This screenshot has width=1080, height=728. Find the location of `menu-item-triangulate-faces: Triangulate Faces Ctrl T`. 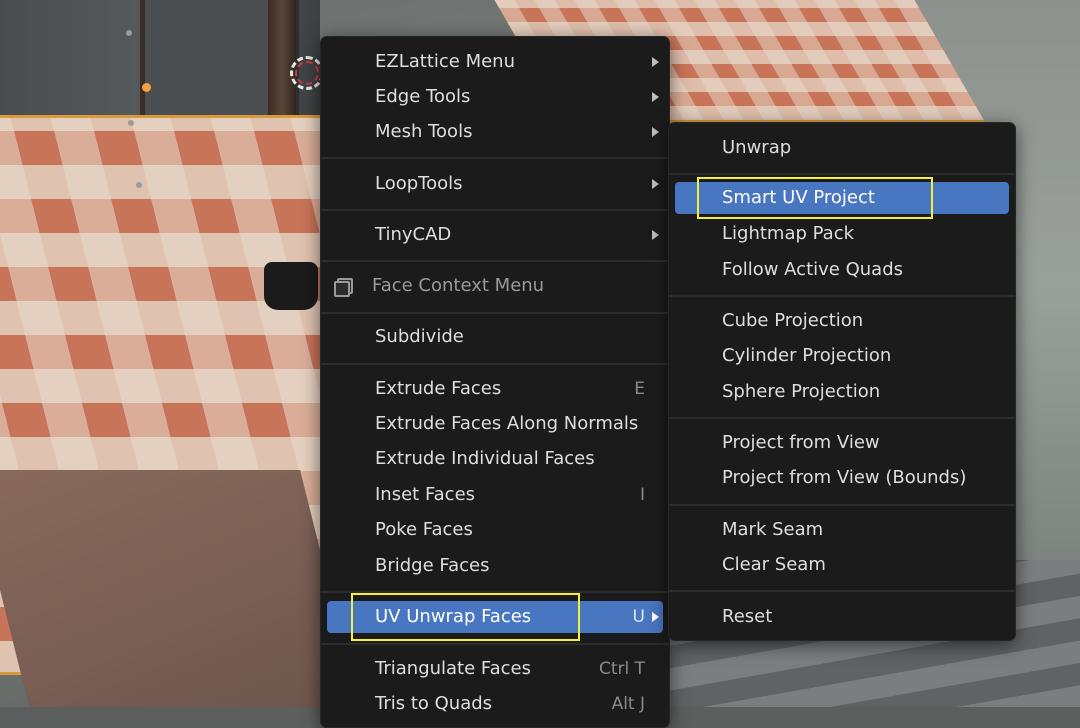

menu-item-triangulate-faces: Triangulate Faces Ctrl T is located at coordinates (495, 669).